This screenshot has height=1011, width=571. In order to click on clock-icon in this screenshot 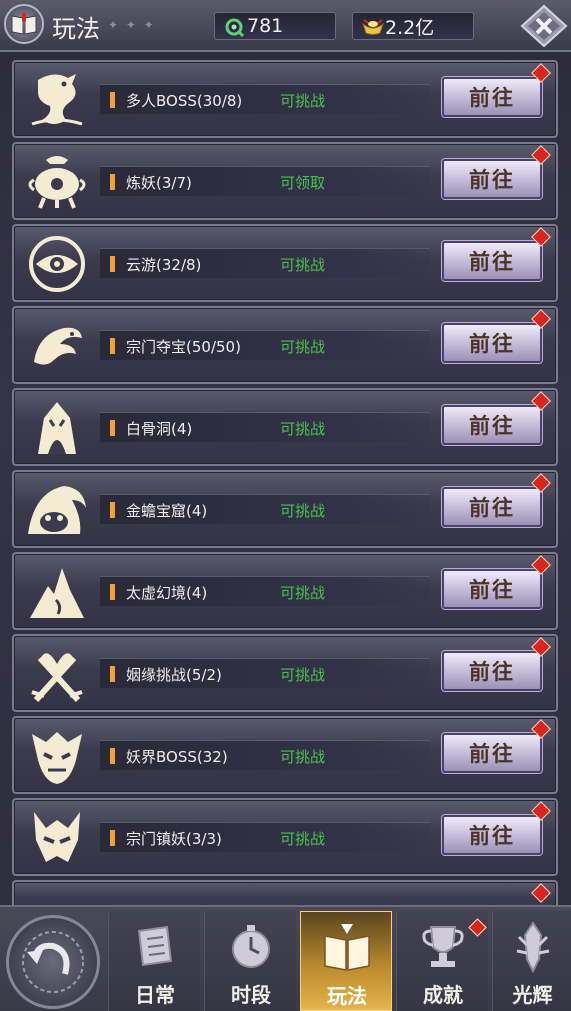, I will do `click(251, 947)`.